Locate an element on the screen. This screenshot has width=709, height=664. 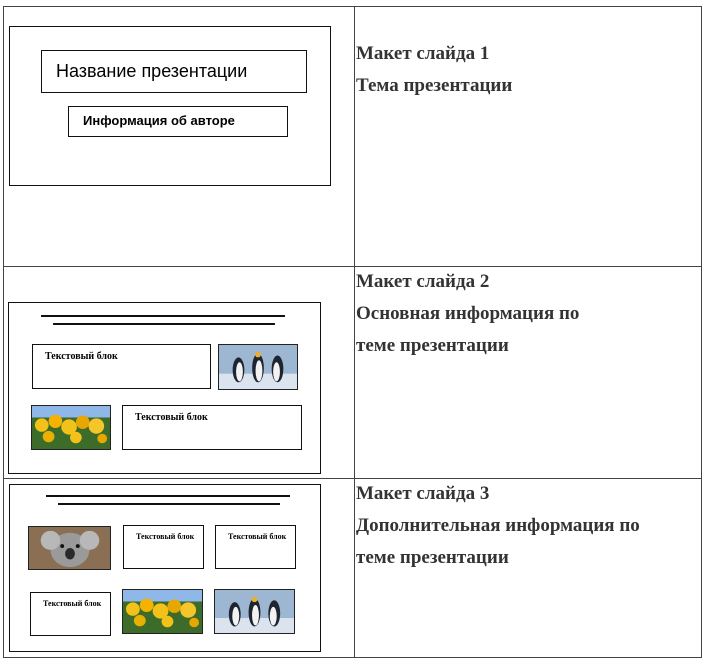
slide-3-caption-line: теме презентации is located at coordinates (432, 557).